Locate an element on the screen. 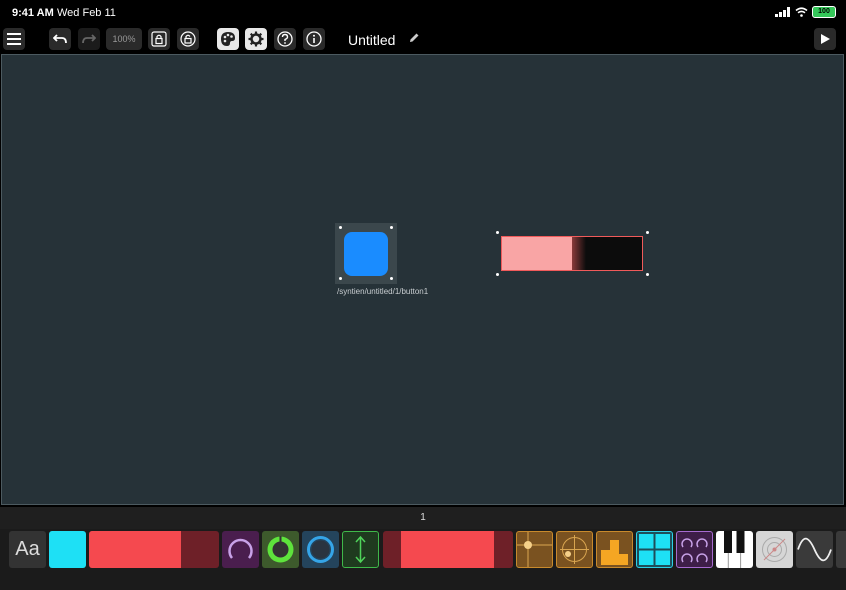 The width and height of the screenshot is (846, 590). button-widget is located at coordinates (366, 253).